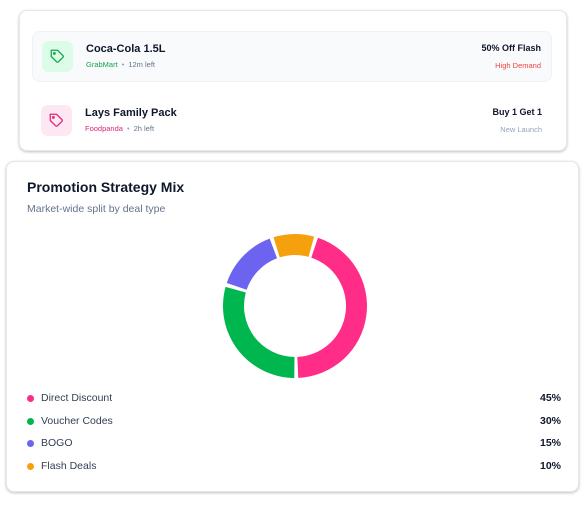 The image size is (585, 505). What do you see at coordinates (77, 420) in the screenshot?
I see `legend-label: Voucher Codes` at bounding box center [77, 420].